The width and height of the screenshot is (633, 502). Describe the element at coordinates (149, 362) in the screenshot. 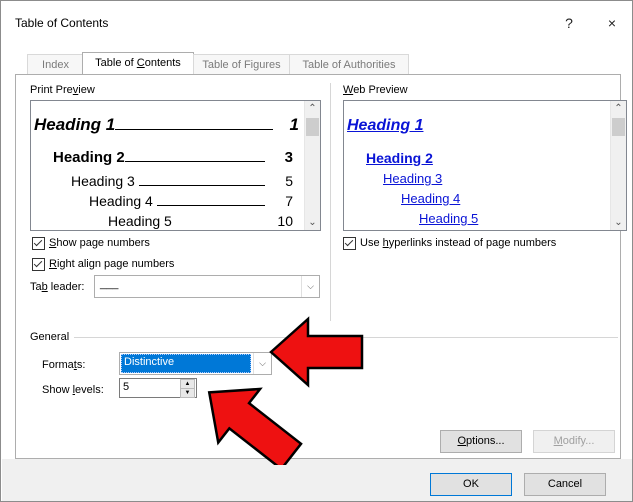

I see `formats-value: Distinctive` at that location.